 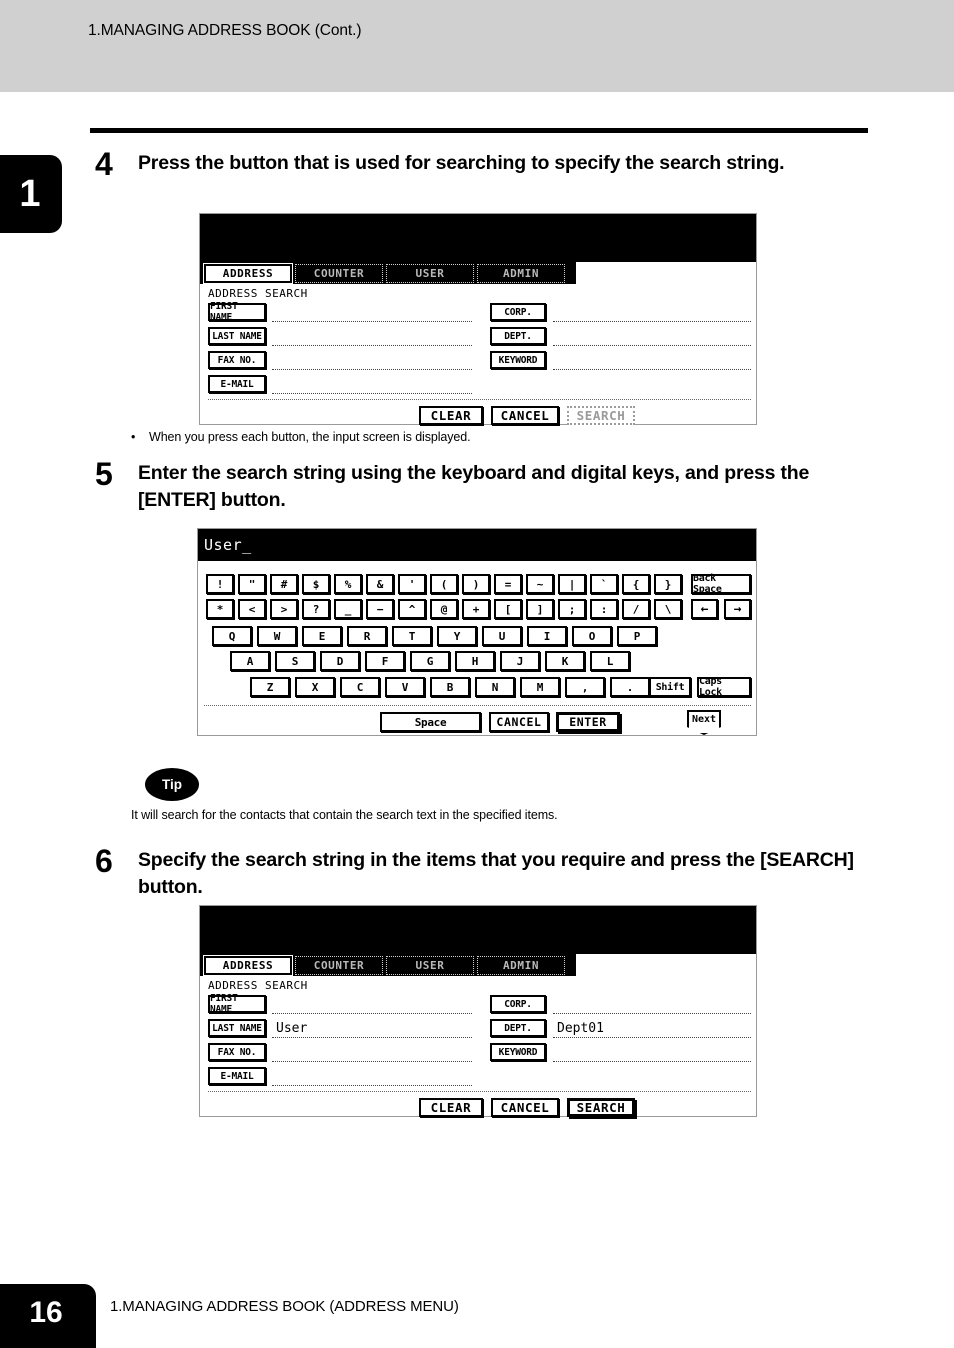 I want to click on key-row2-7: @, so click(x=444, y=609).